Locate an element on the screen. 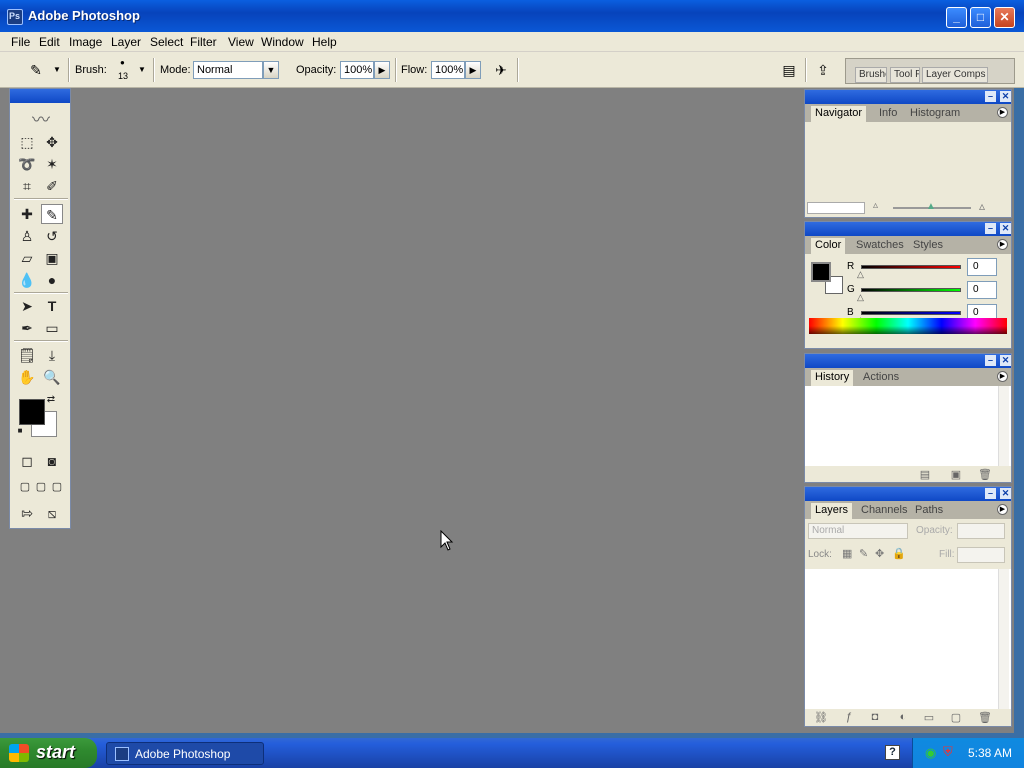  zoom-out-icon: ▵ is located at coordinates (875, 205).